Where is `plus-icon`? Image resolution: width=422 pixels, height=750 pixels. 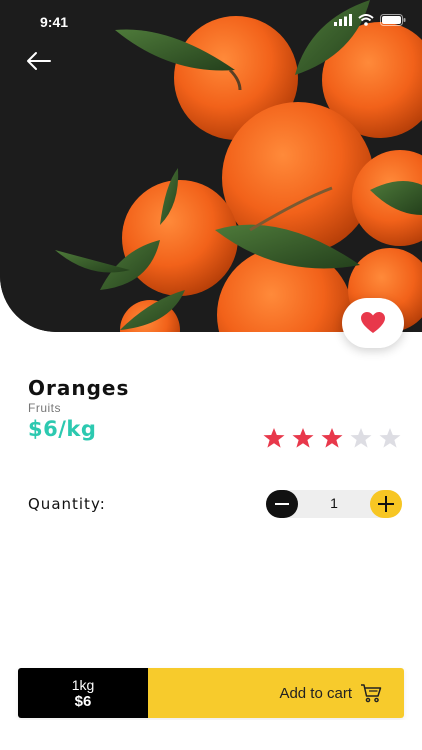 plus-icon is located at coordinates (386, 504).